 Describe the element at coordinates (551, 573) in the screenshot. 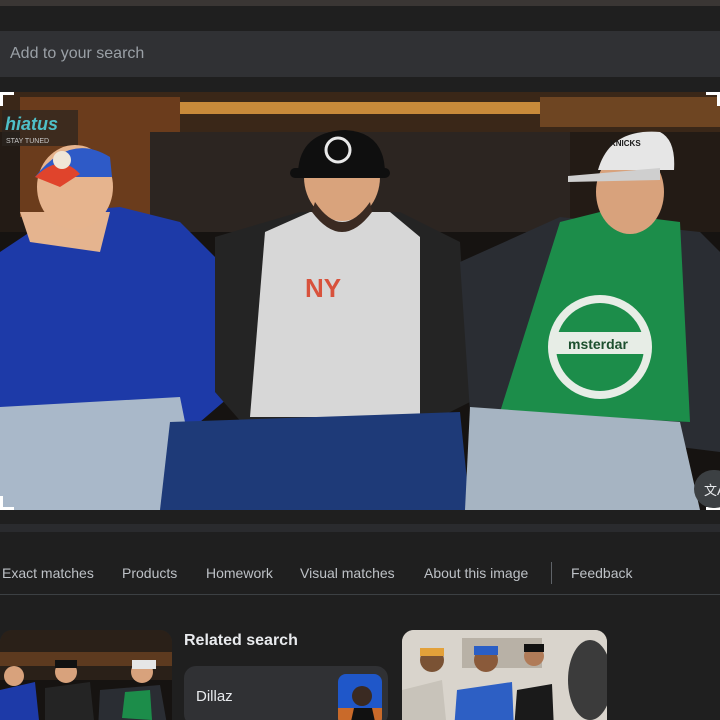

I see `tab-separator` at that location.